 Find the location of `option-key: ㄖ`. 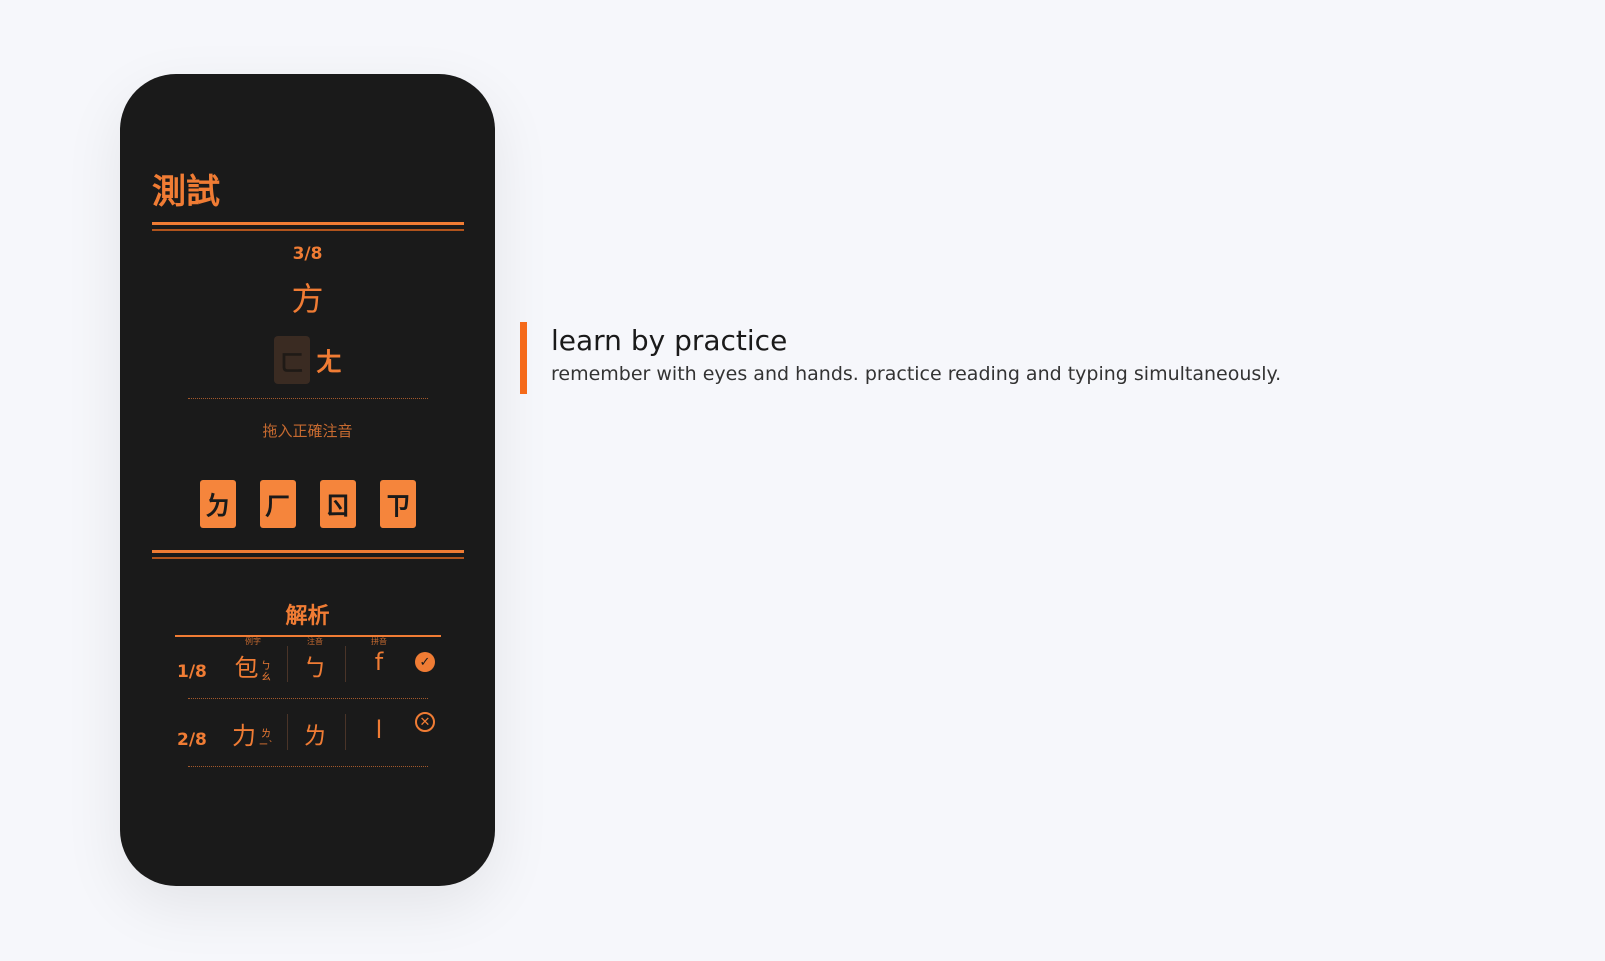

option-key: ㄖ is located at coordinates (338, 504).